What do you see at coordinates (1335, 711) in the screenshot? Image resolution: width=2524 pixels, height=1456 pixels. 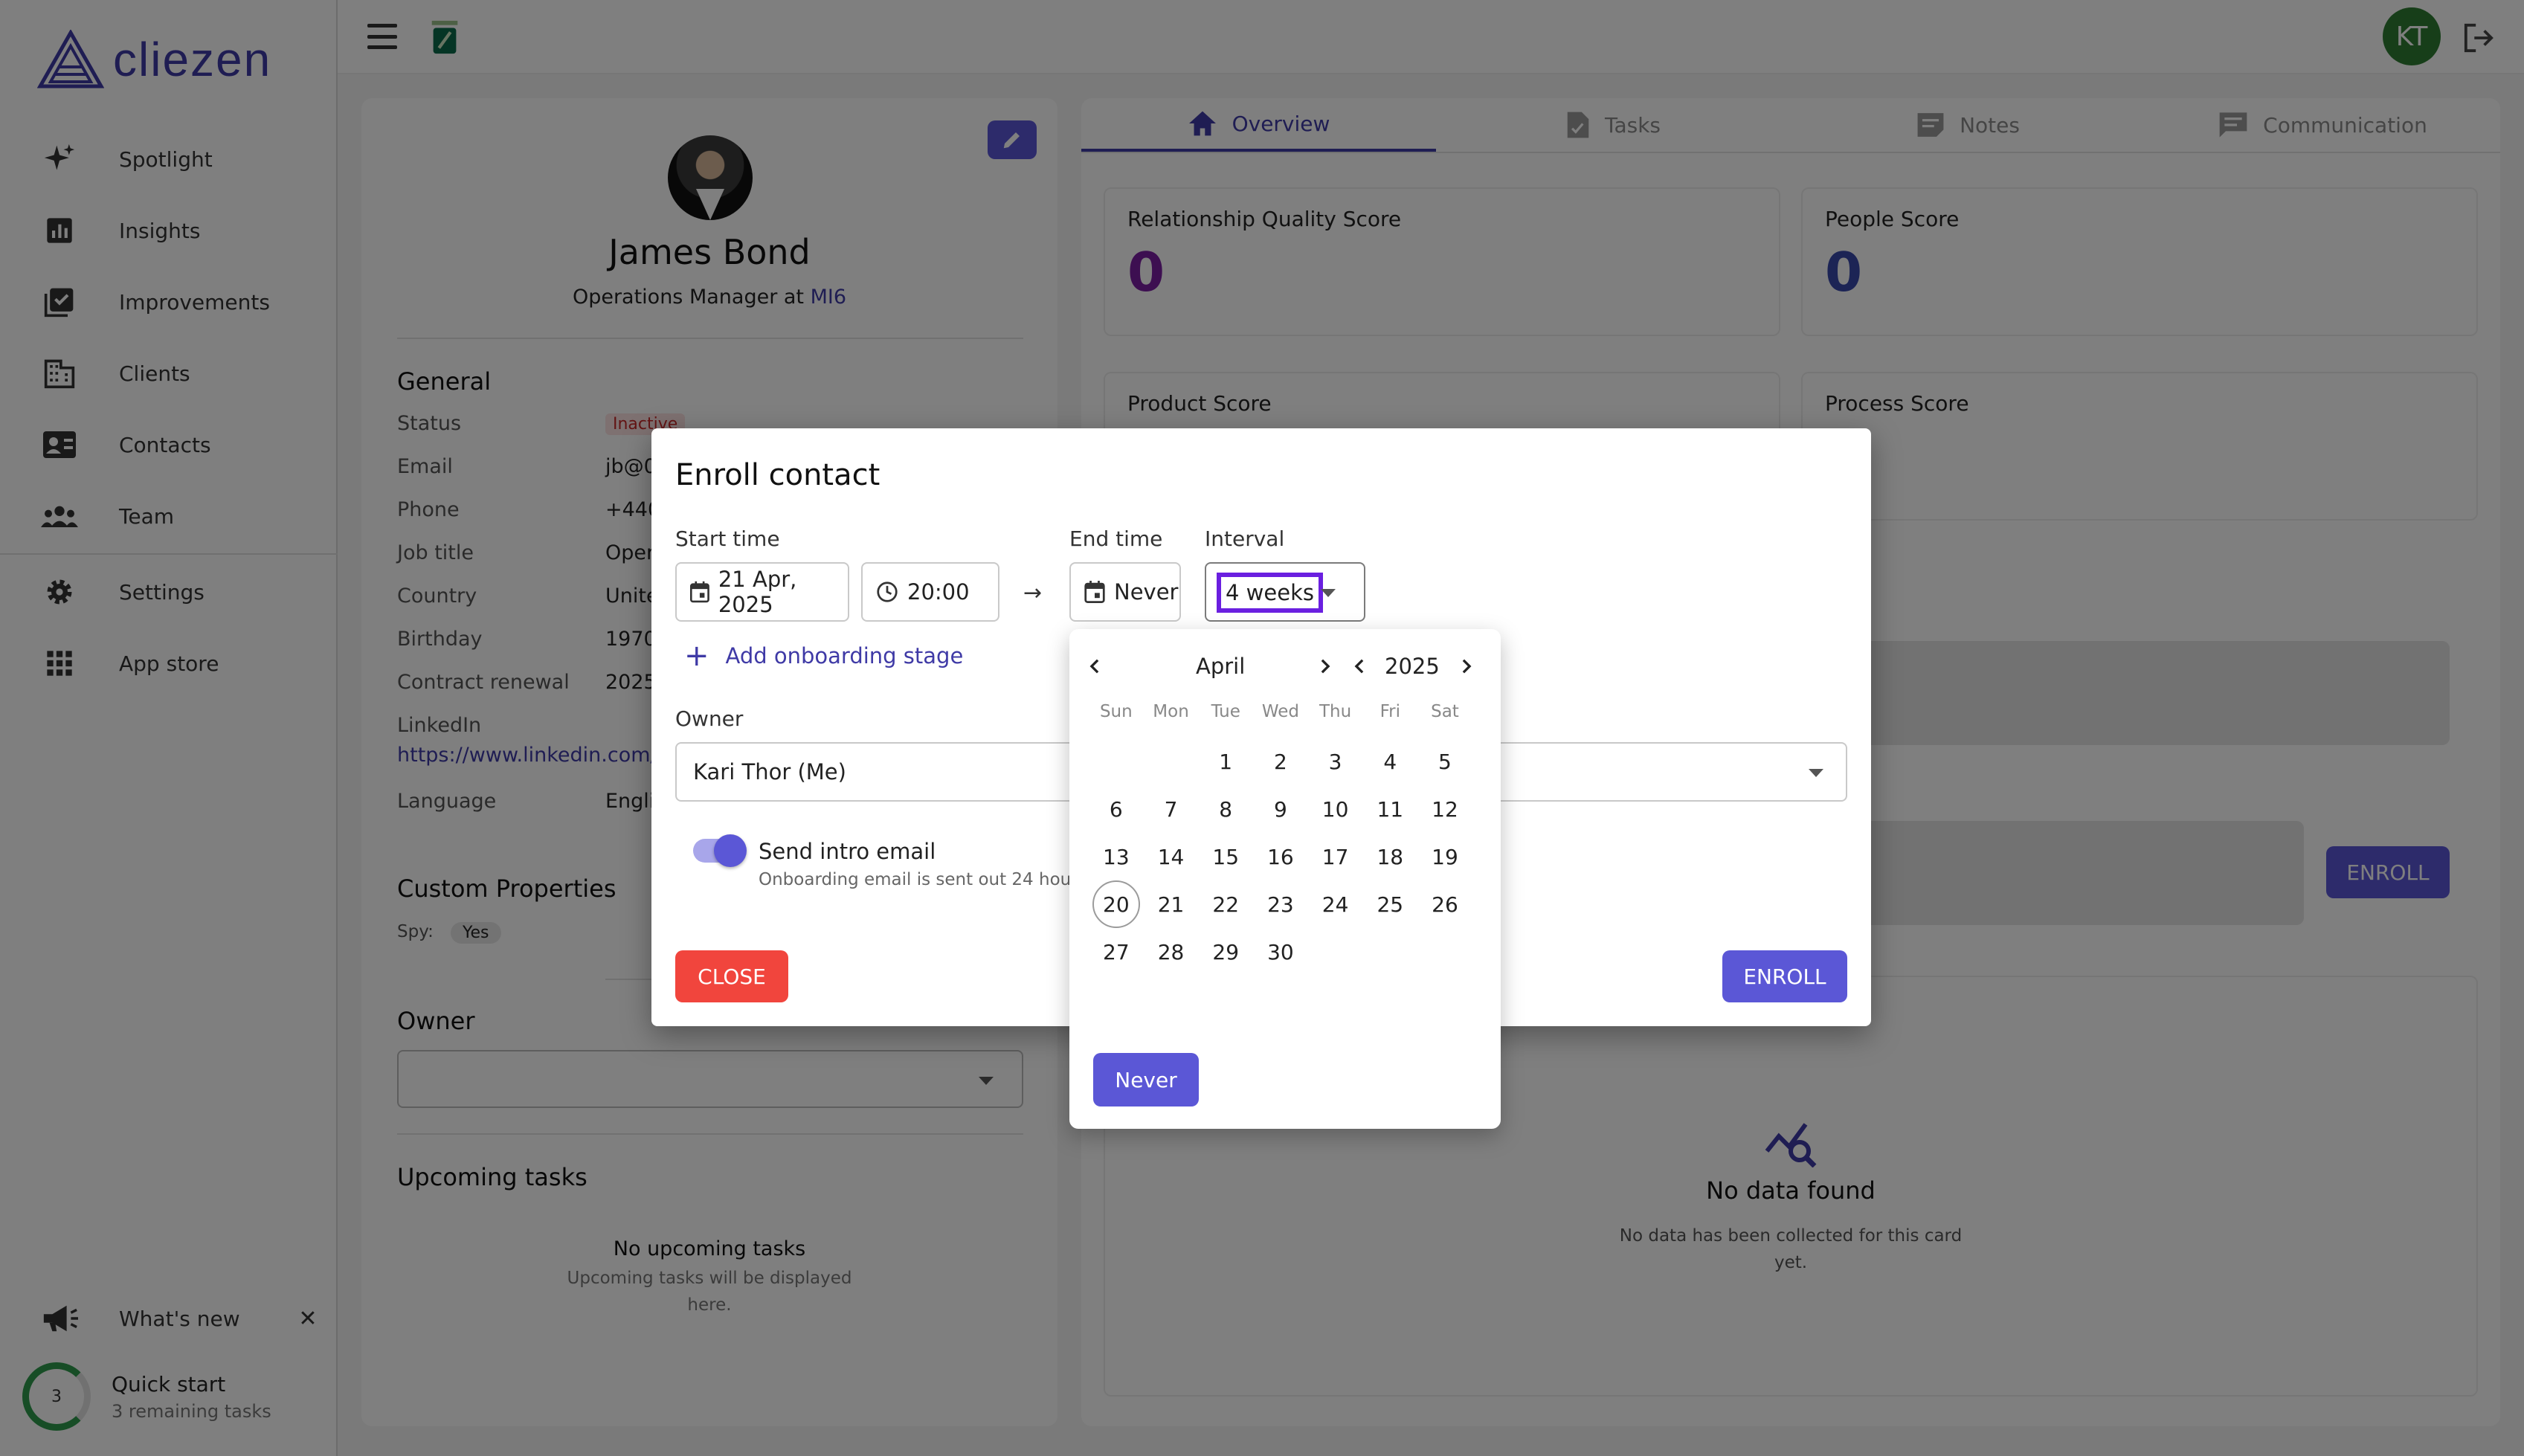 I see `weekday-label: Thu` at bounding box center [1335, 711].